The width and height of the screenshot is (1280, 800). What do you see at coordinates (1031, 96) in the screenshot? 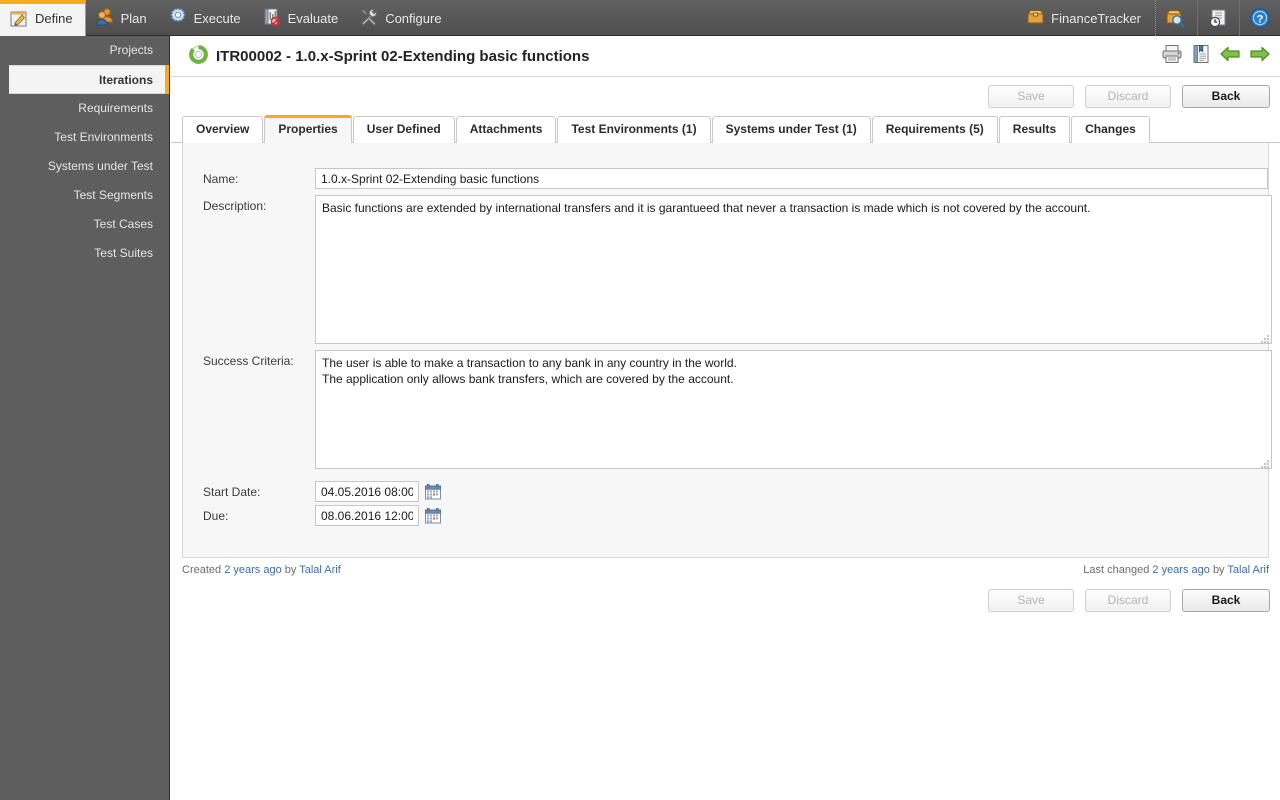
I see `save-button-top: Save` at bounding box center [1031, 96].